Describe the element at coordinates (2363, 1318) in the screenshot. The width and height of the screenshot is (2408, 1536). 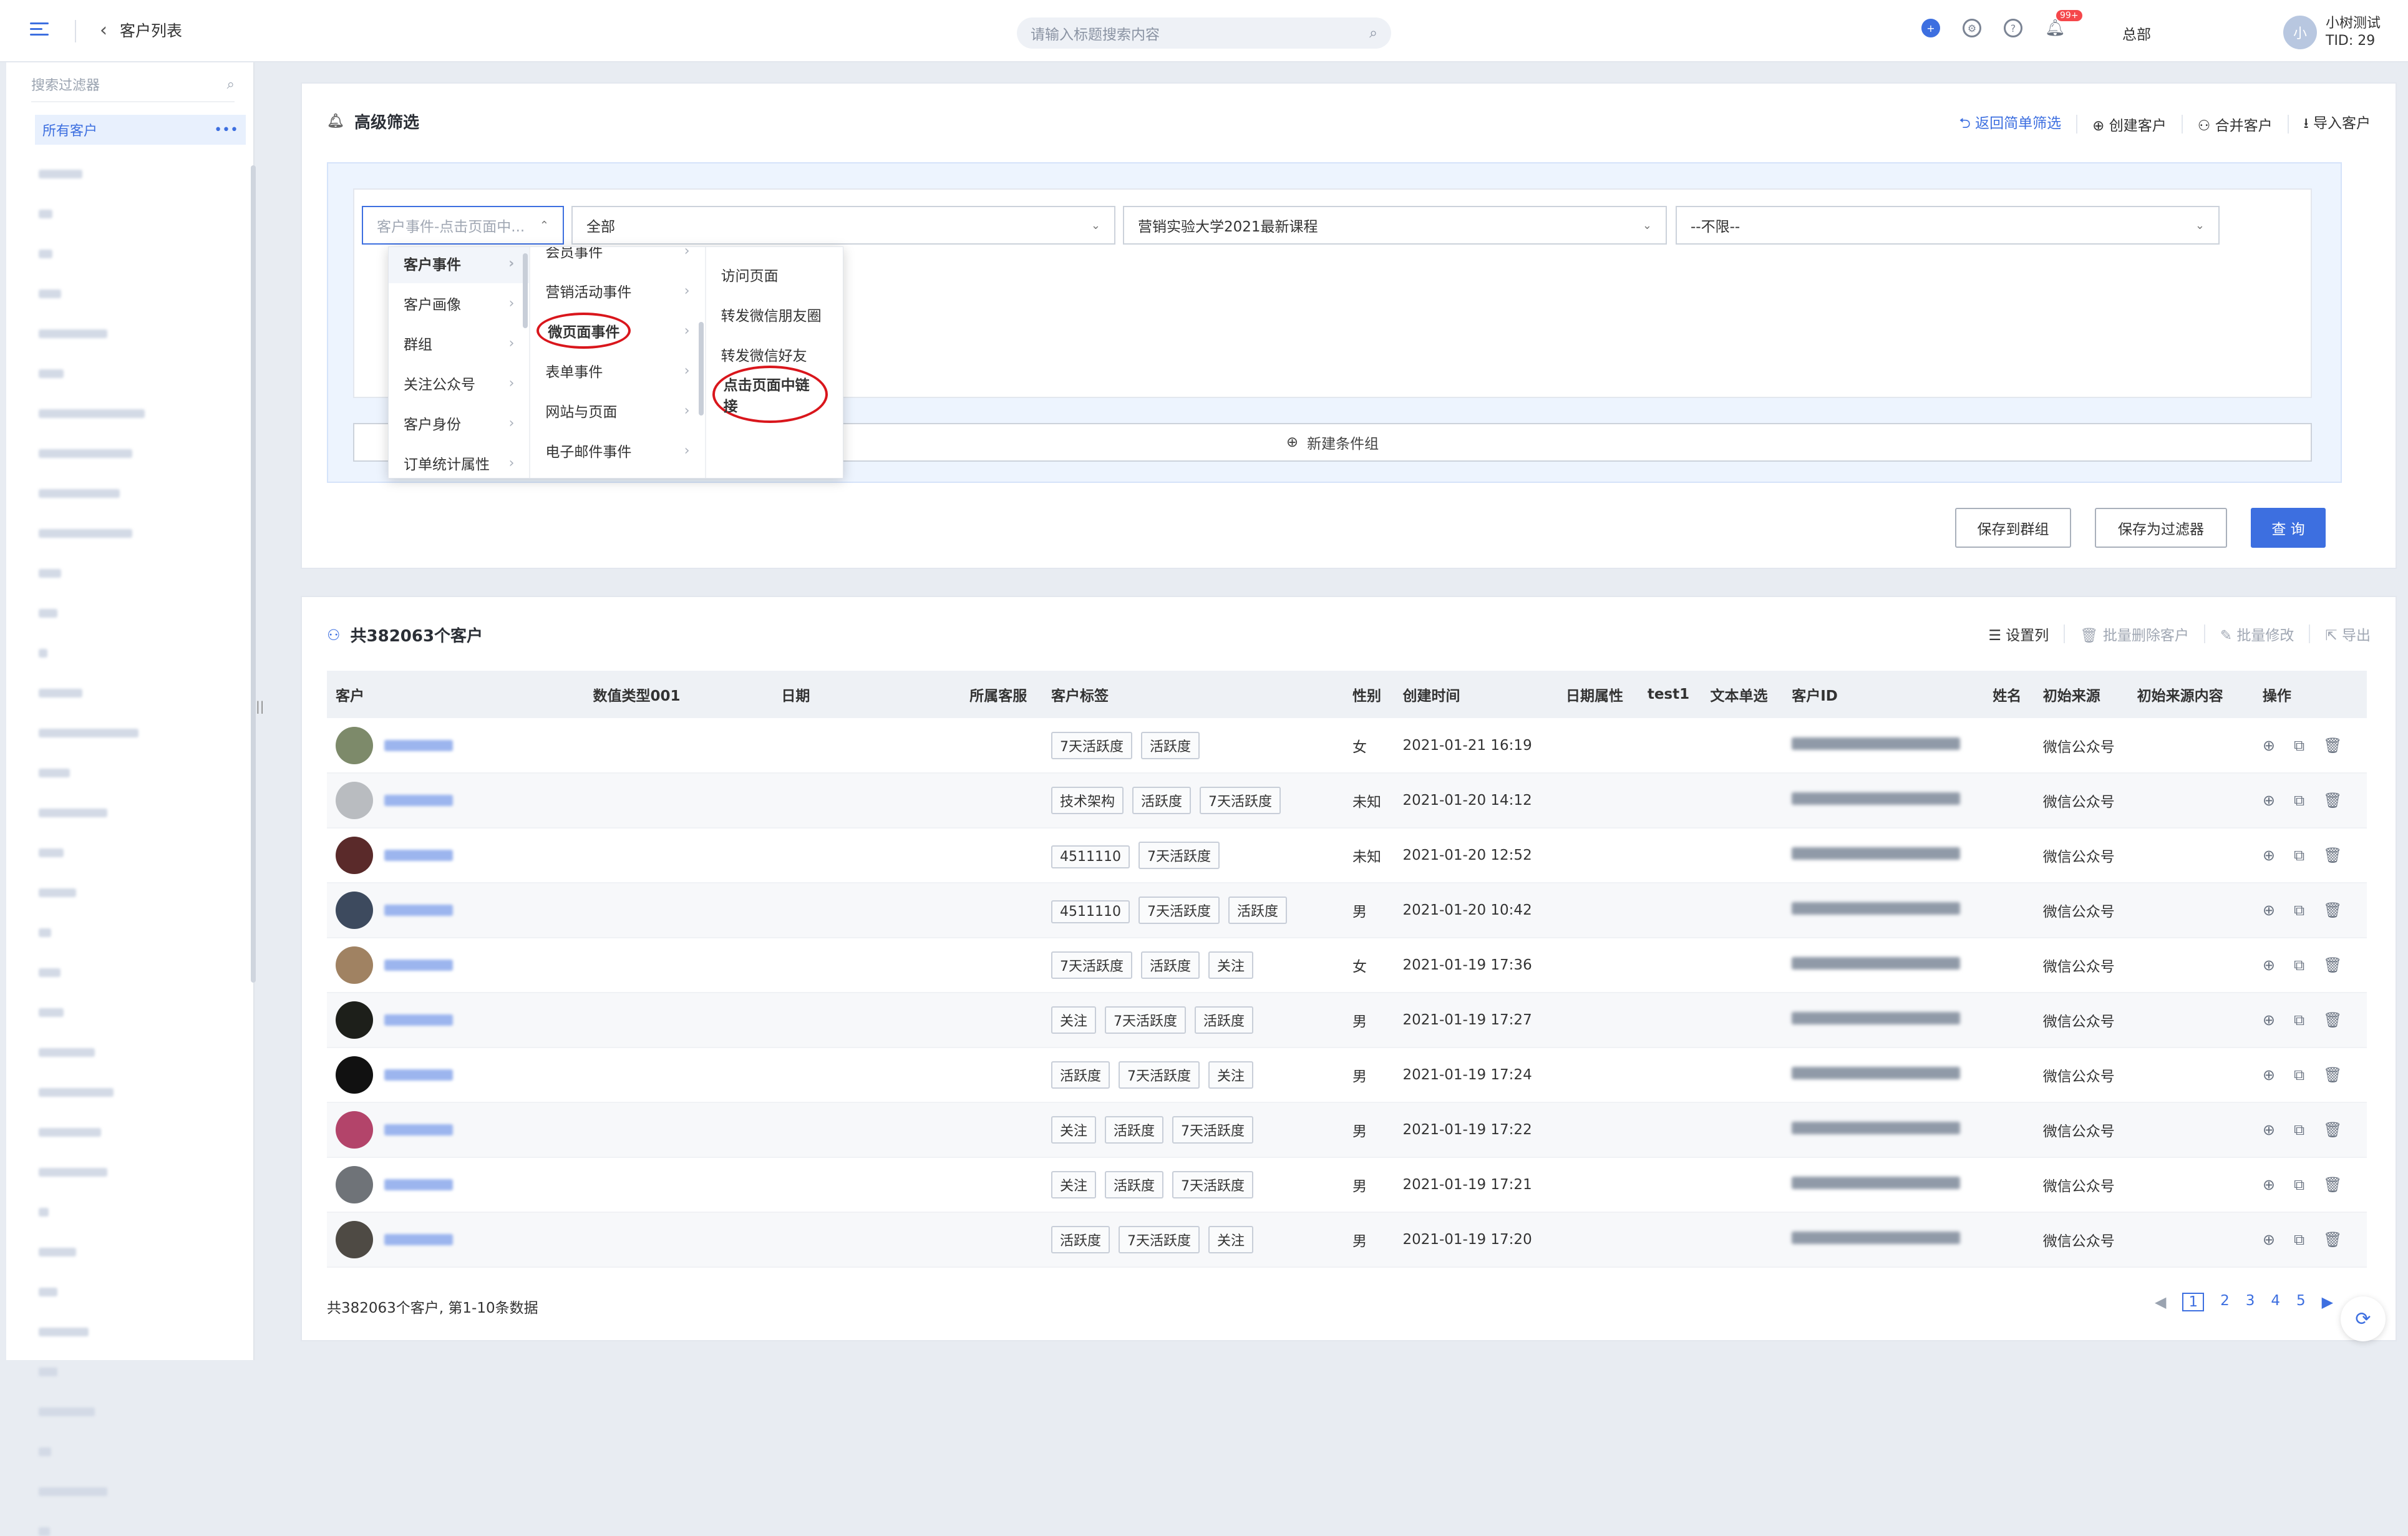
I see `refresh-icon: ⟳` at that location.